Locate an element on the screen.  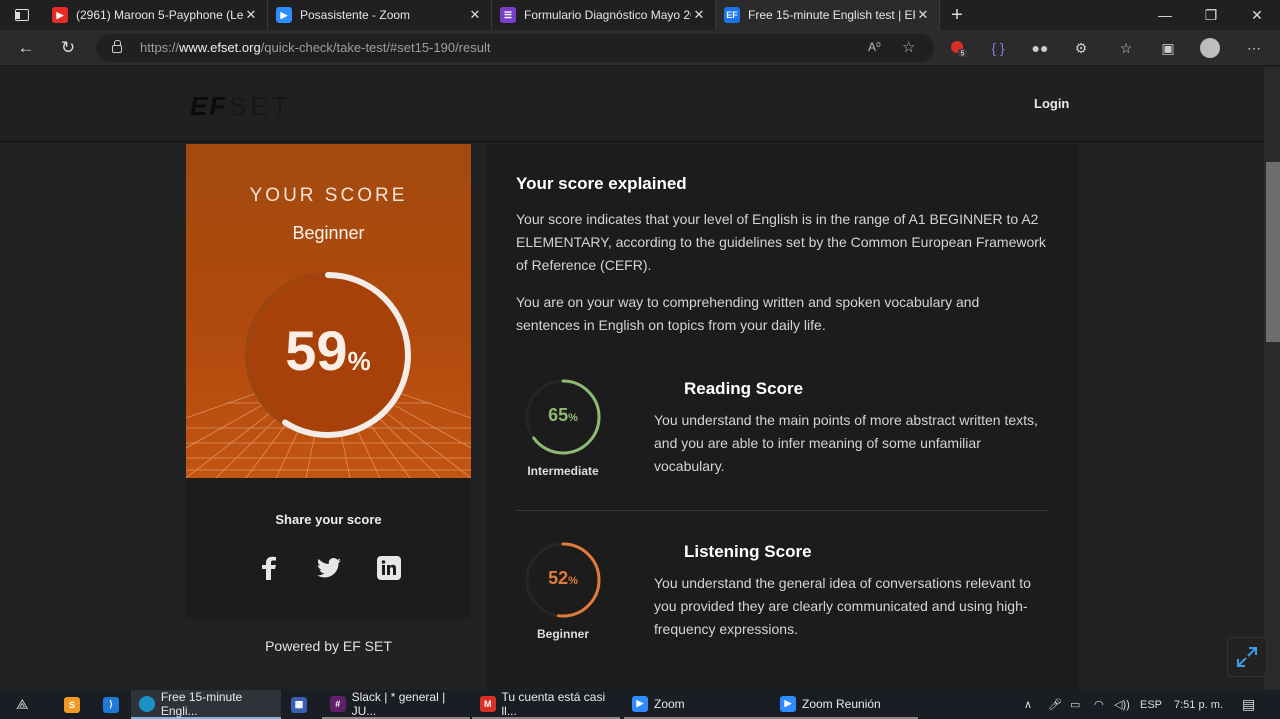
browser-tab-zoom: ▶ Posasistente - Zoom ✕ is located at coordinates (380, 15).